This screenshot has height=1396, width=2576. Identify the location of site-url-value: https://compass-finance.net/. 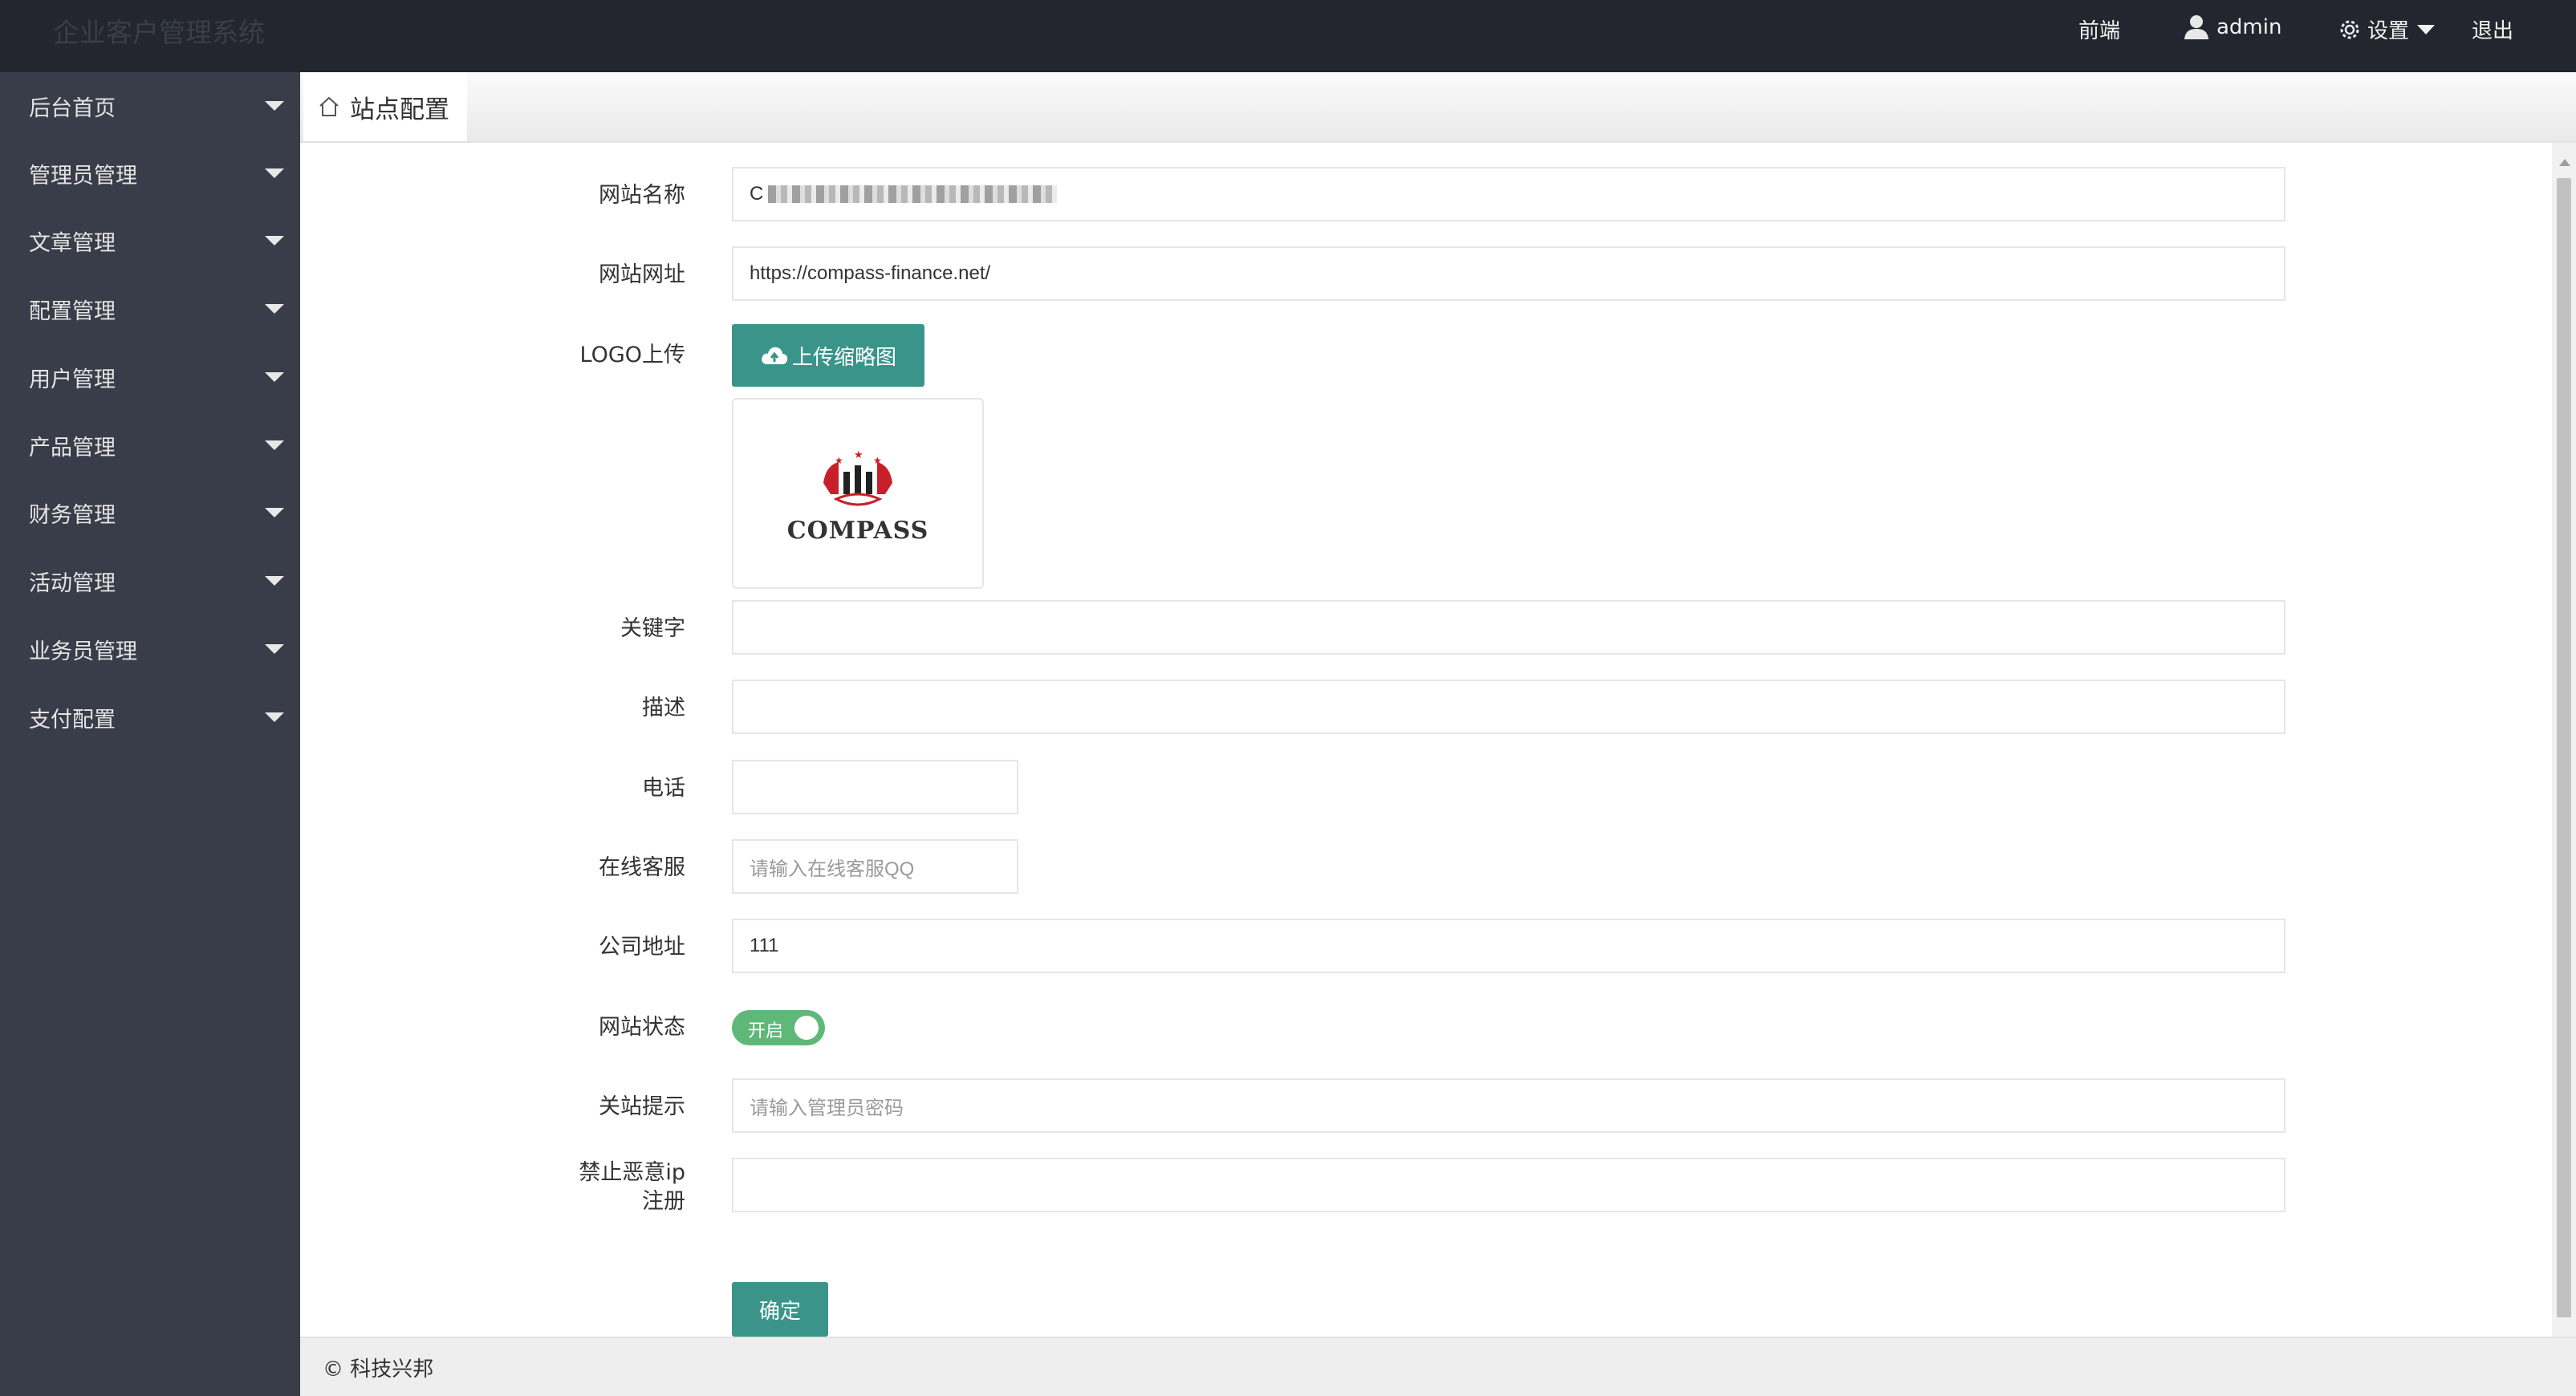
(870, 273).